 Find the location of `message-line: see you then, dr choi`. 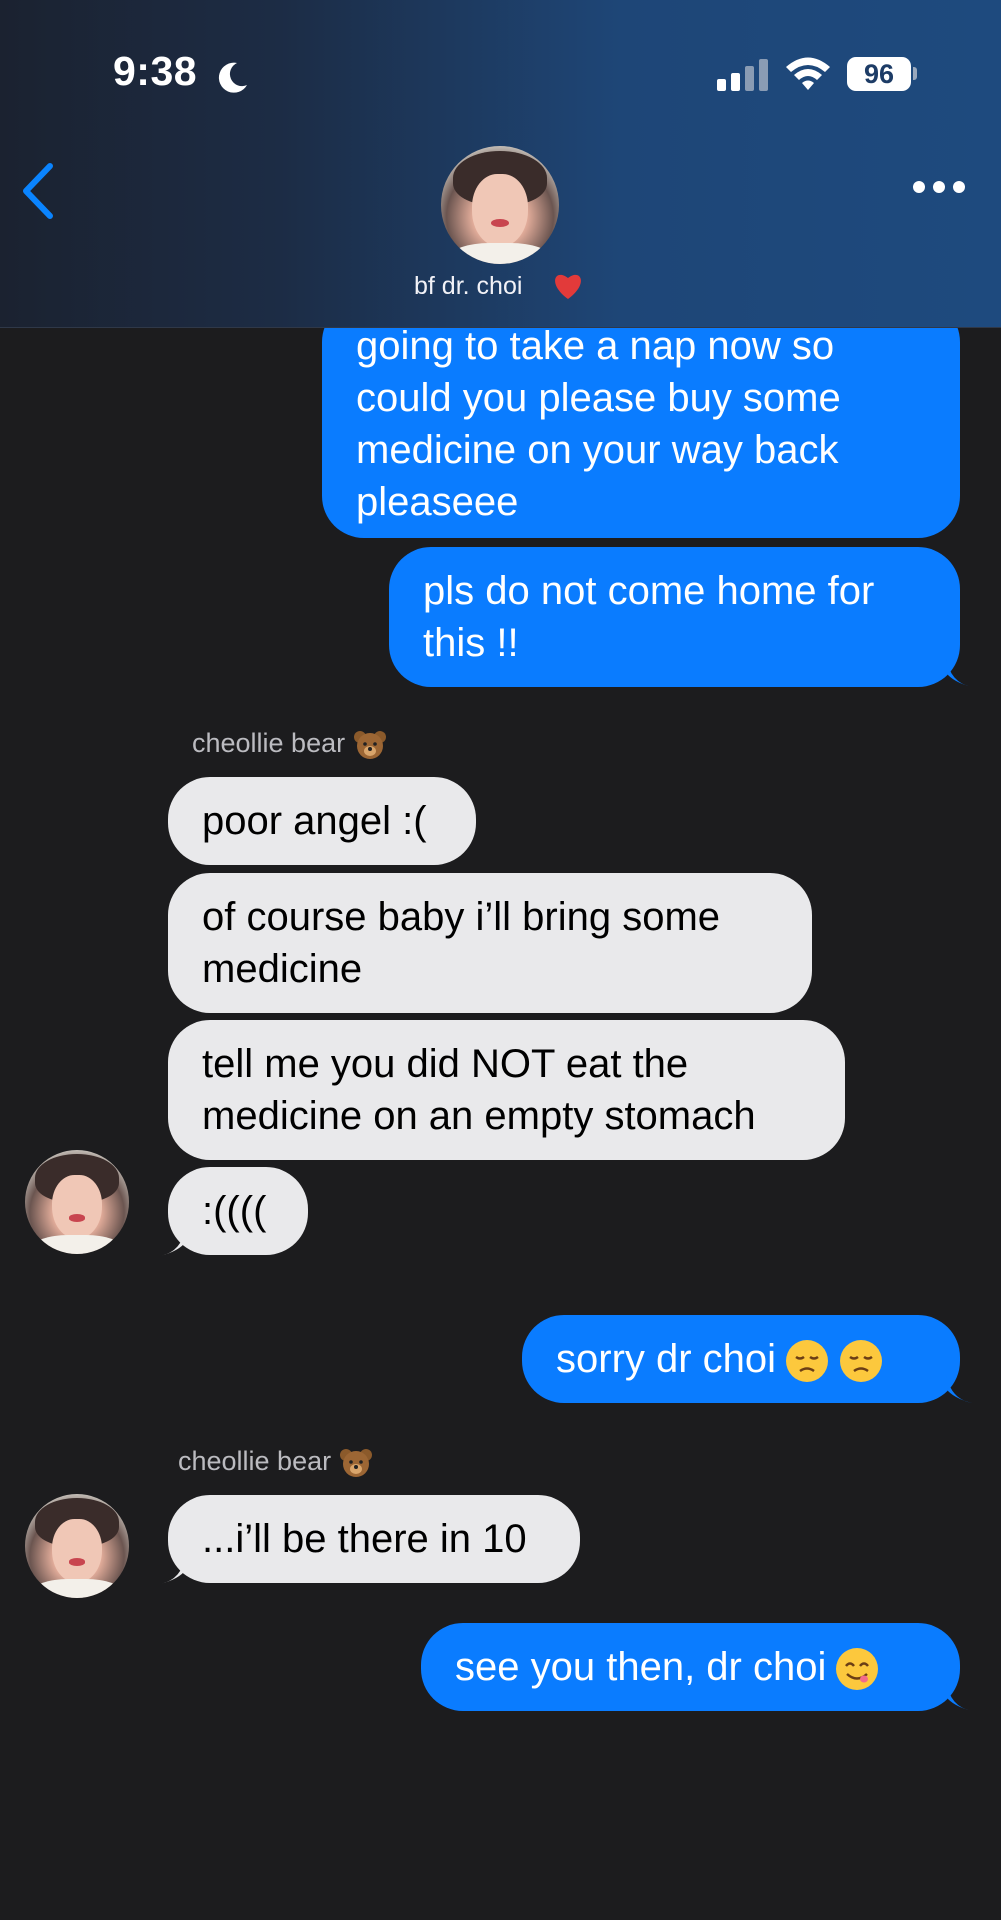

message-line: see you then, dr choi is located at coordinates (641, 1667).